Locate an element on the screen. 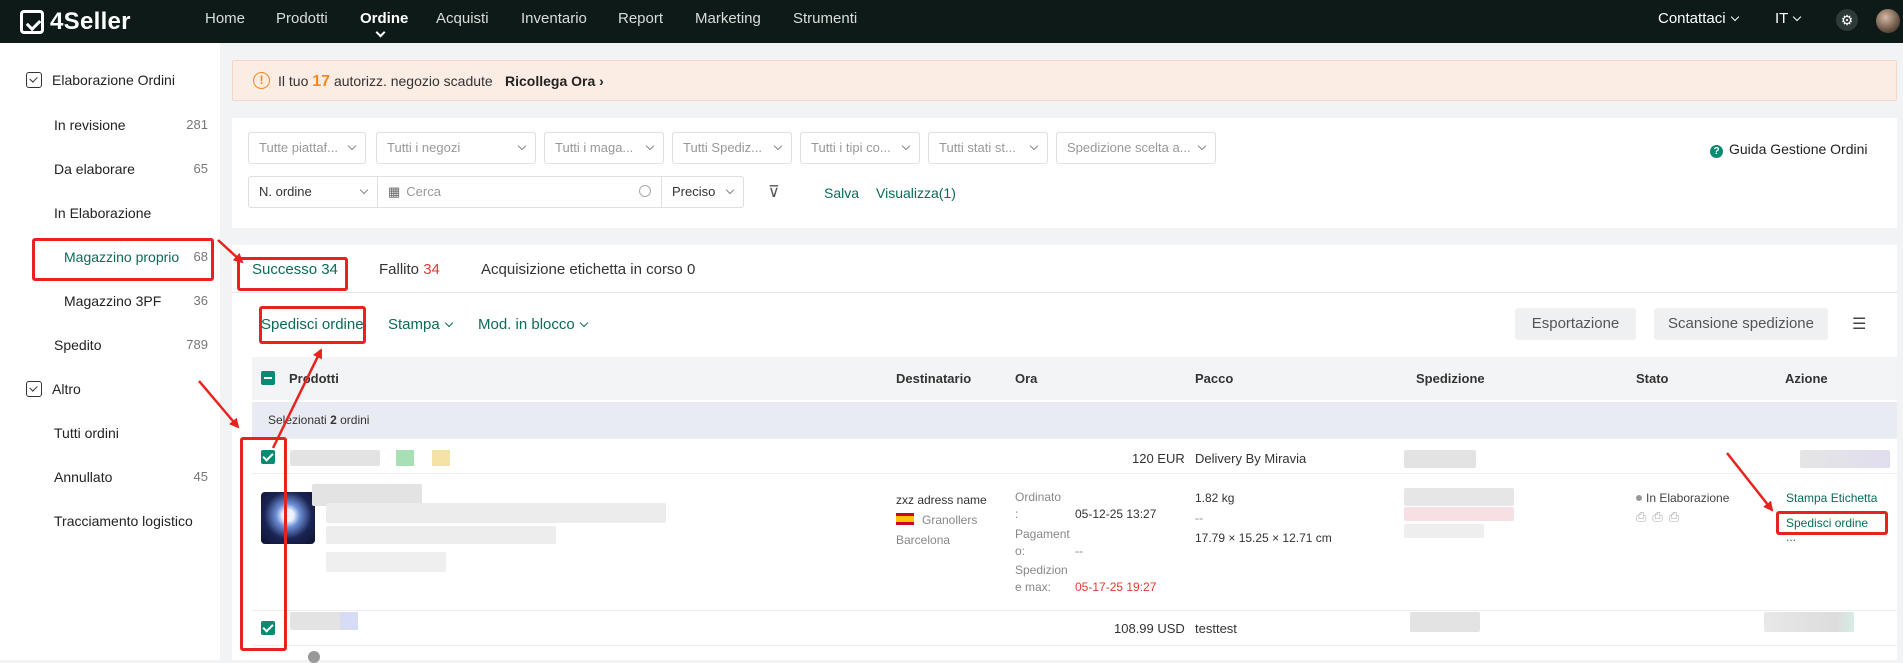  package-dash: -- is located at coordinates (1199, 518).